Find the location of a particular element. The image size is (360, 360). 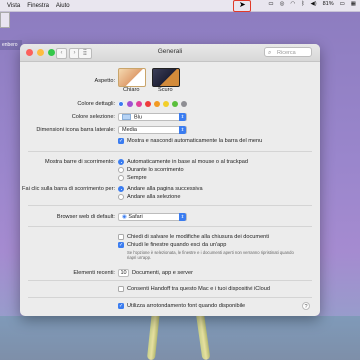

sidebar-icon-size-popup: Media ⇕ is located at coordinates (152, 130).